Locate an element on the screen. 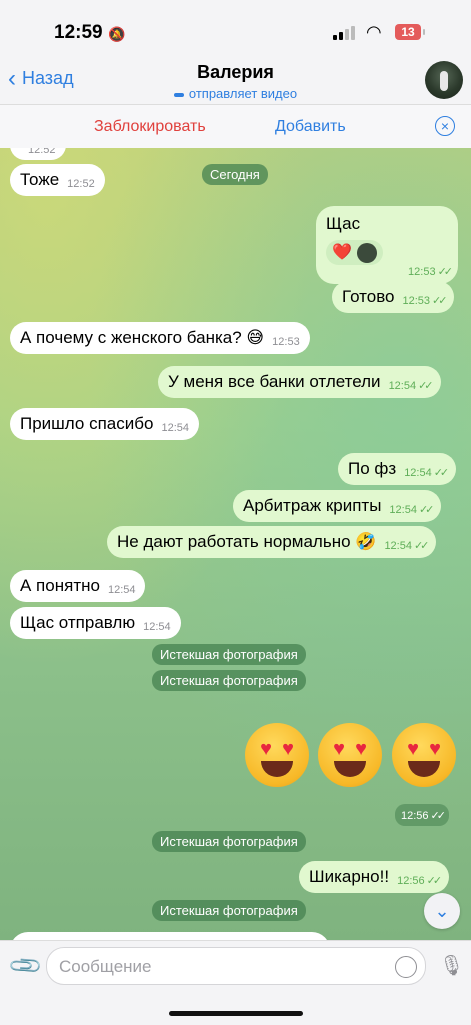 This screenshot has width=471, height=1025. microphone-icon: 🎙 is located at coordinates (451, 965).